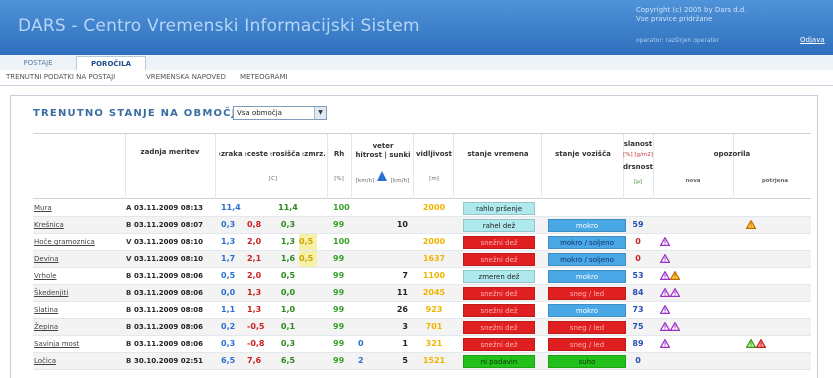  Describe the element at coordinates (169, 361) in the screenshot. I see `last-measurement: 30.10.2009 02:51` at that location.